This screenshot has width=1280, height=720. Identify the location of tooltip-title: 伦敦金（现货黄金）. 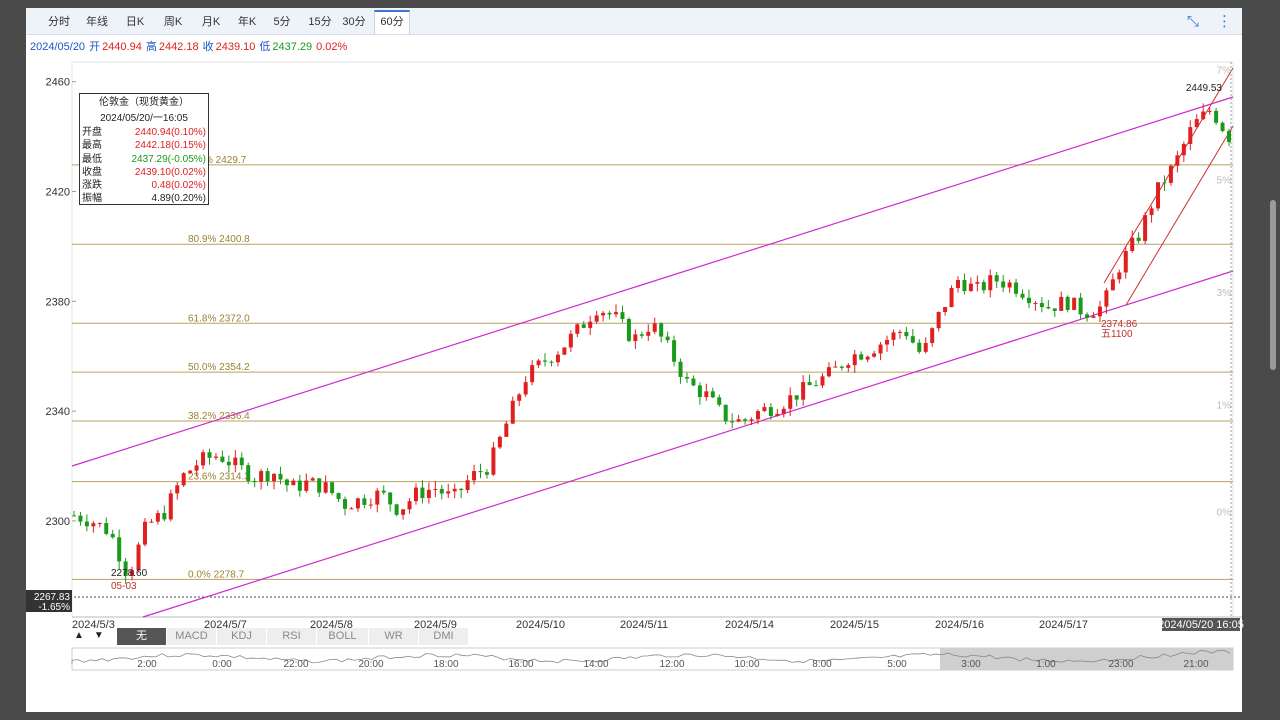
(144, 102).